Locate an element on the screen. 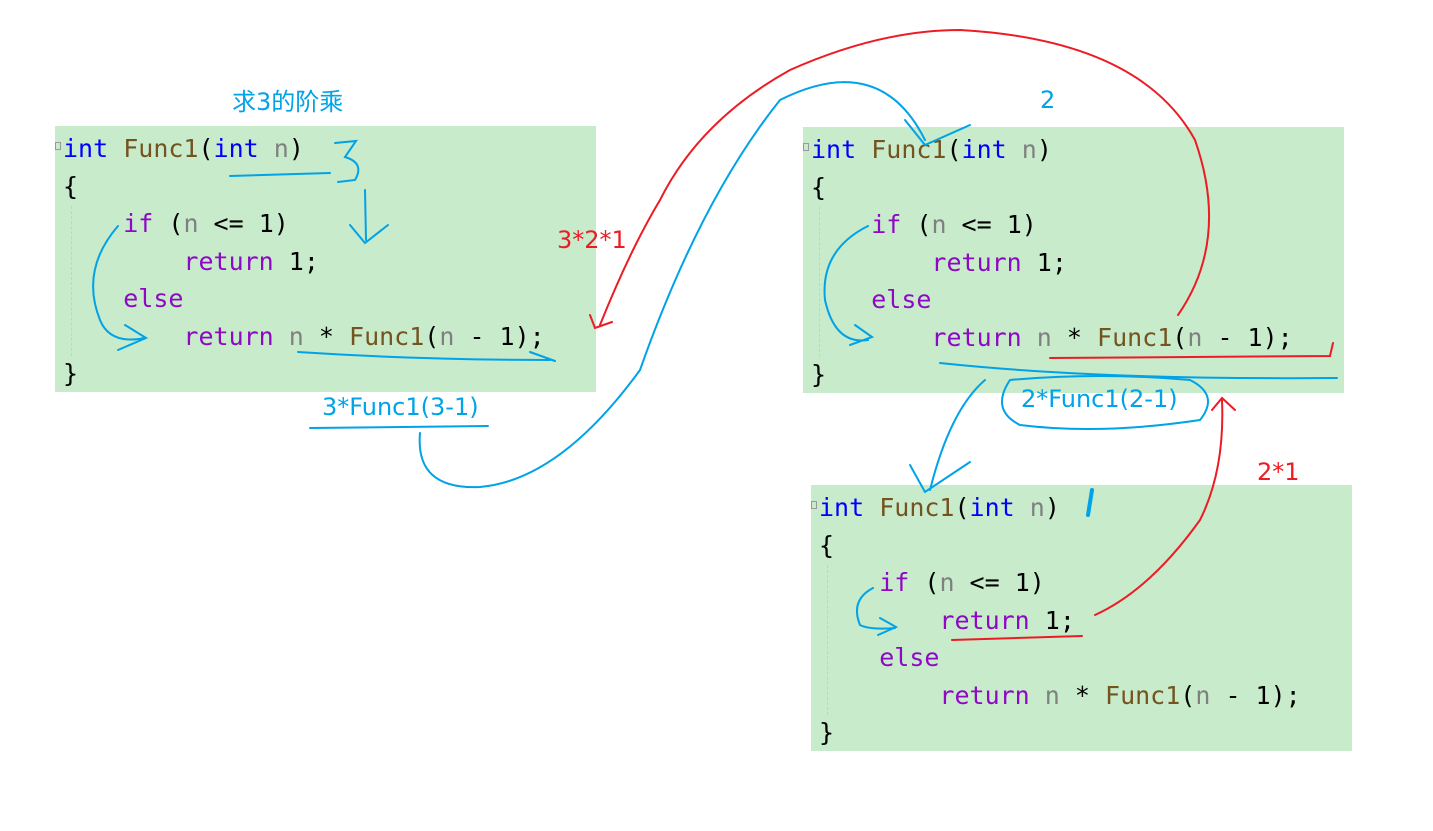  result-mid-annotation: 2*1 is located at coordinates (1278, 472).